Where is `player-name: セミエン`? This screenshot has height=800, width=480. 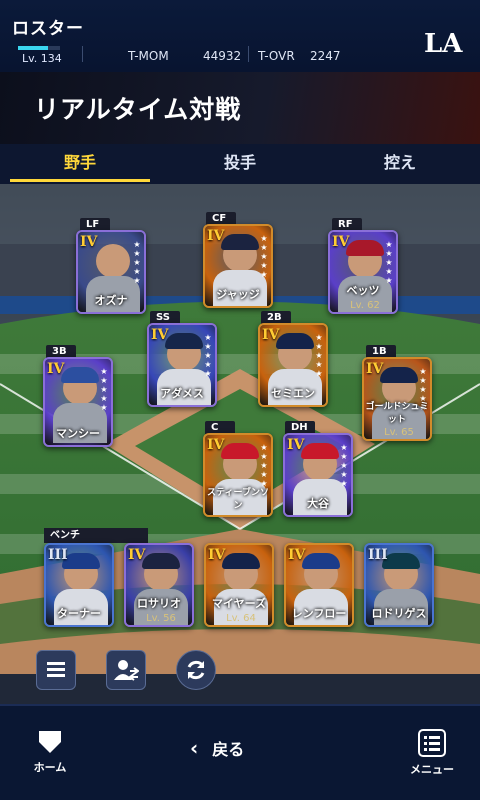 player-name: セミエン is located at coordinates (293, 393).